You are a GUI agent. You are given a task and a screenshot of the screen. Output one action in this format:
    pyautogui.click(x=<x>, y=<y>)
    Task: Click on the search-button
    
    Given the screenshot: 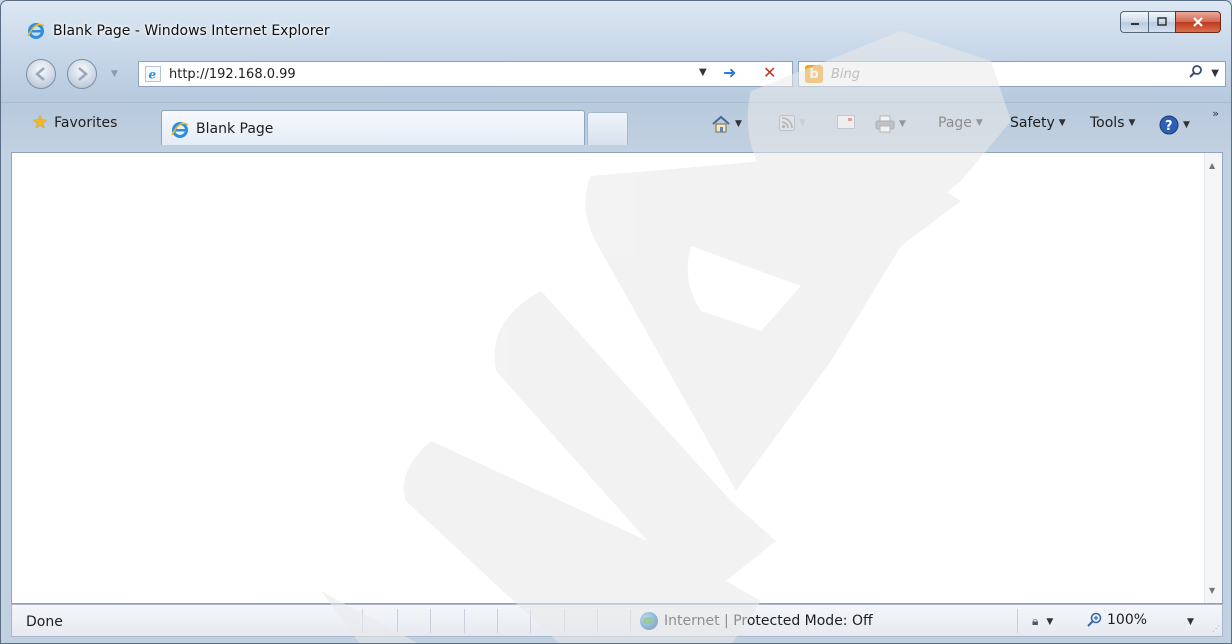 What is the action you would take?
    pyautogui.click(x=1196, y=73)
    